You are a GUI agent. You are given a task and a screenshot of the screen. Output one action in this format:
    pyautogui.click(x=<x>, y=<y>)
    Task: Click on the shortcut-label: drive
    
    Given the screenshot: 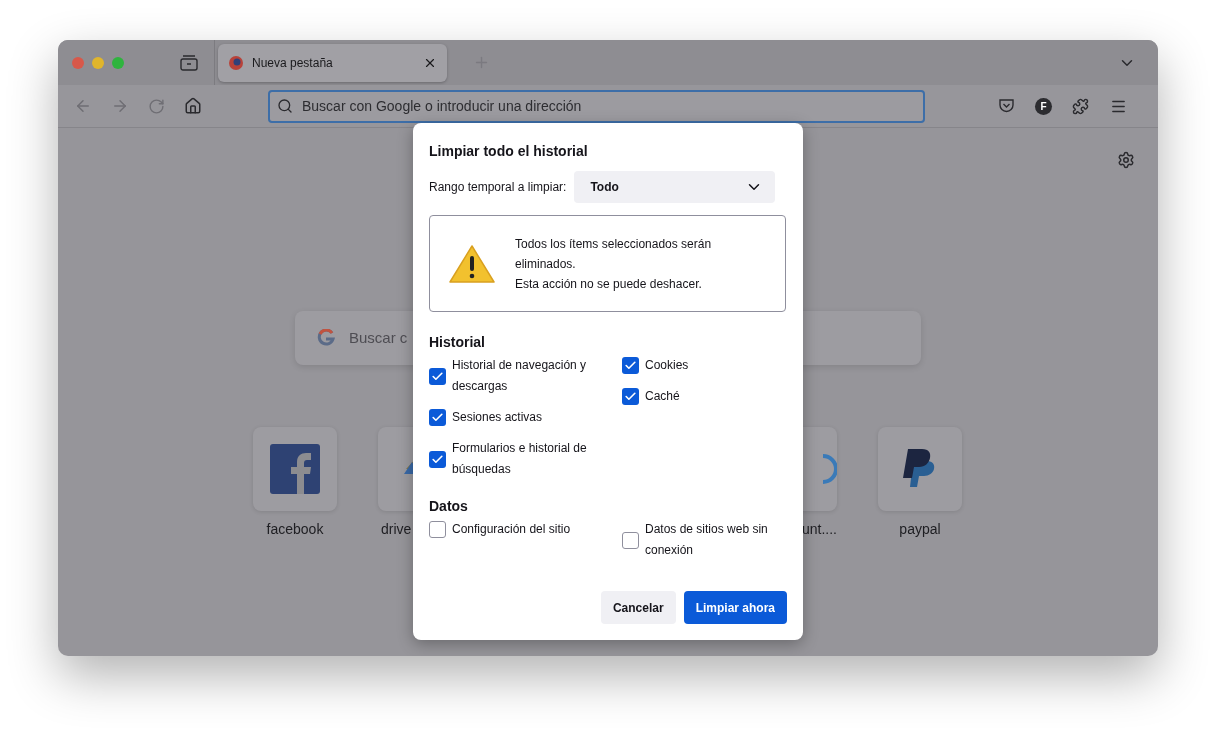 What is the action you would take?
    pyautogui.click(x=396, y=529)
    